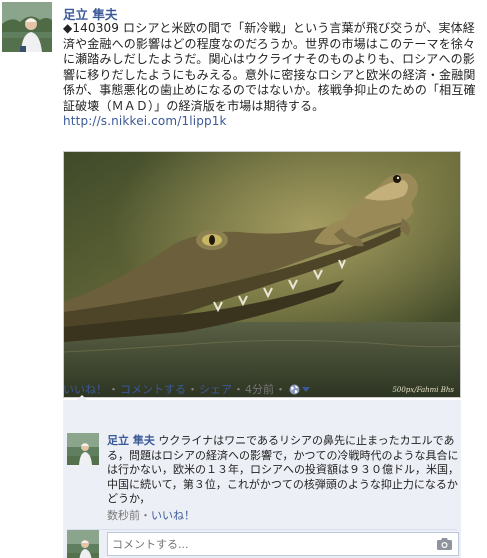  Describe the element at coordinates (294, 389) in the screenshot. I see `globe-icon` at that location.